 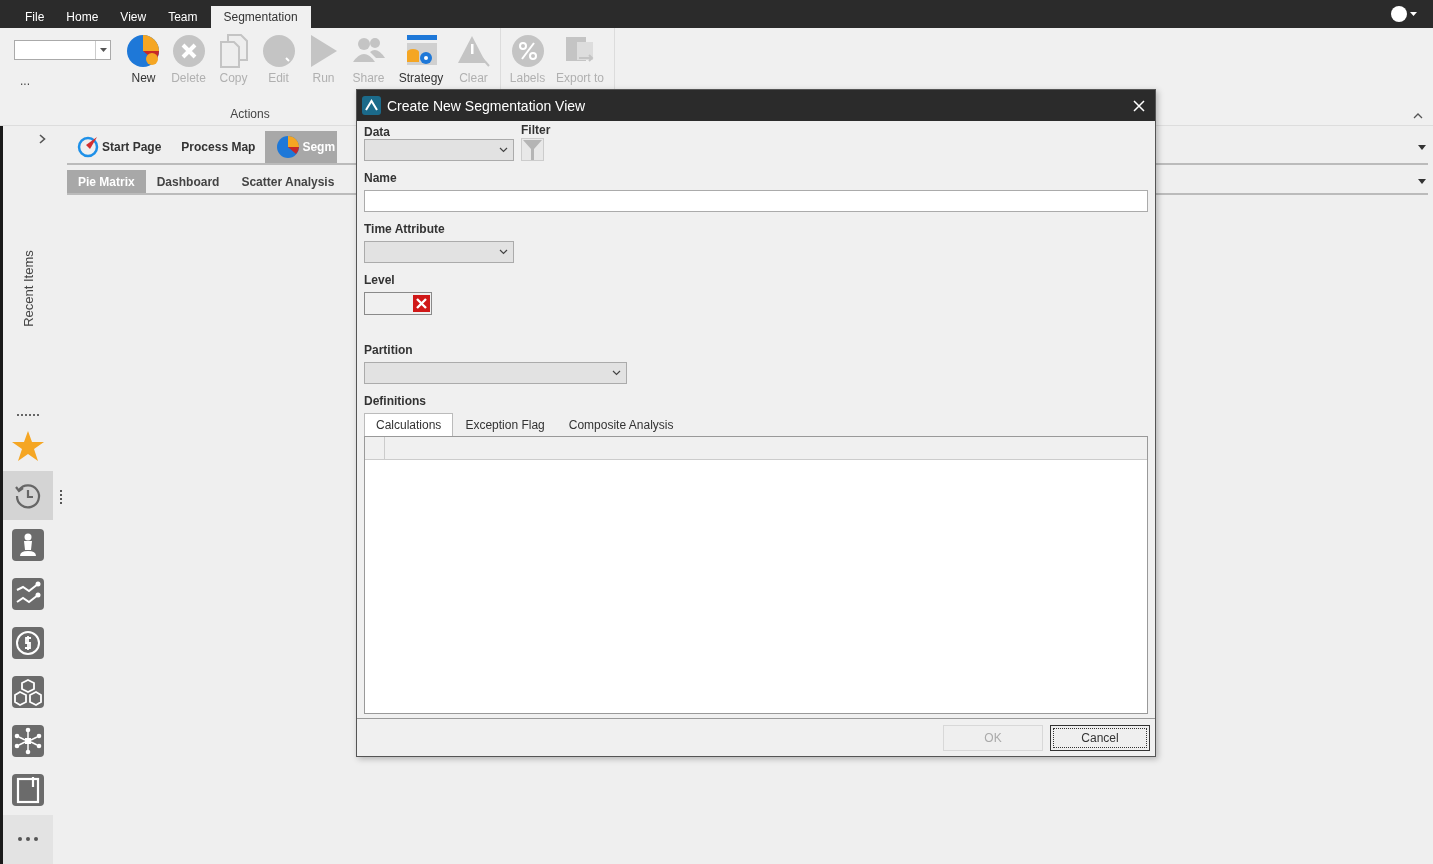 I want to click on definitions-tab: Composite Analysis, so click(x=621, y=424).